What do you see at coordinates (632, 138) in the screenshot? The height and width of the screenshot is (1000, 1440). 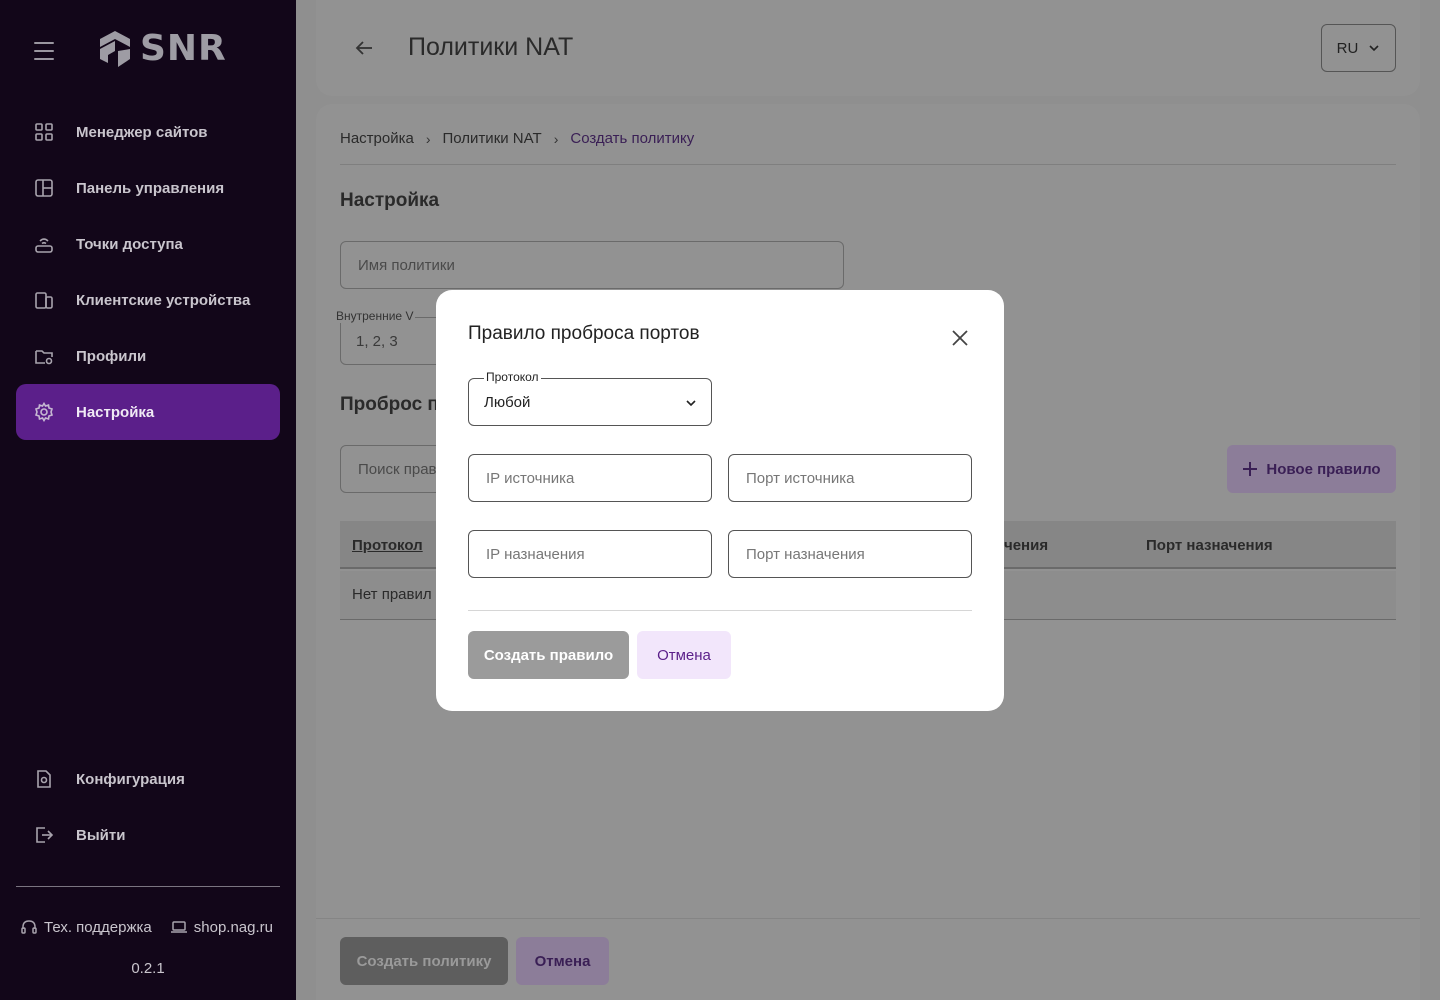 I see `breadcrumb-current: Создать политику` at bounding box center [632, 138].